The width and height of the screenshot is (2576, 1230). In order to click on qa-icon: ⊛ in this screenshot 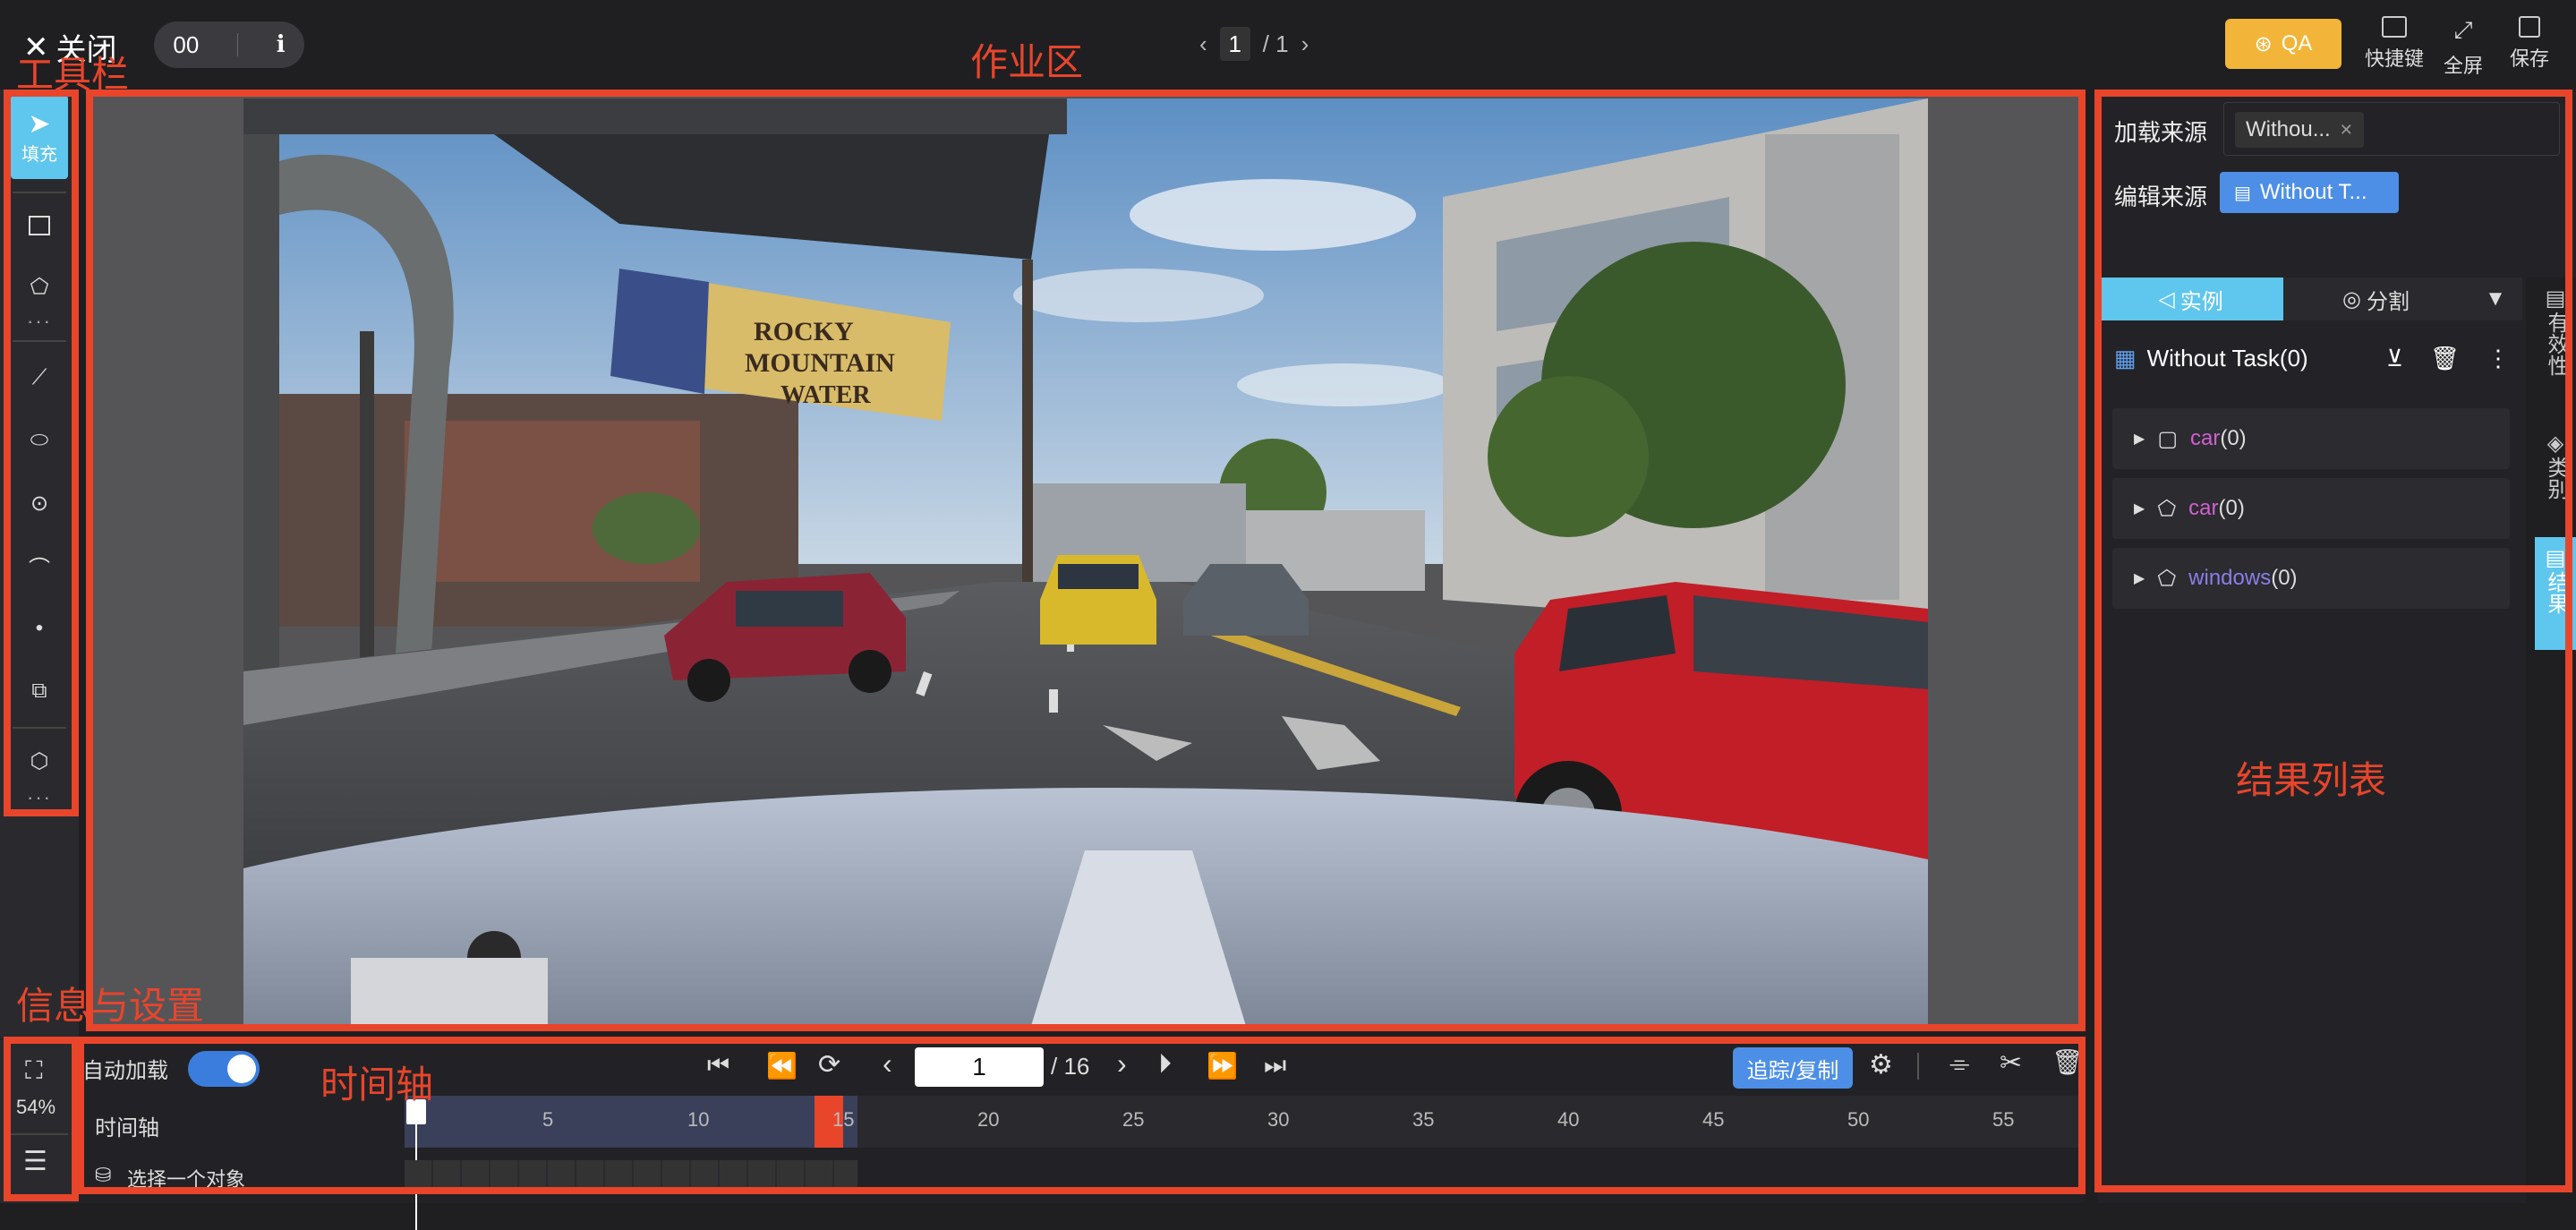, I will do `click(2263, 43)`.